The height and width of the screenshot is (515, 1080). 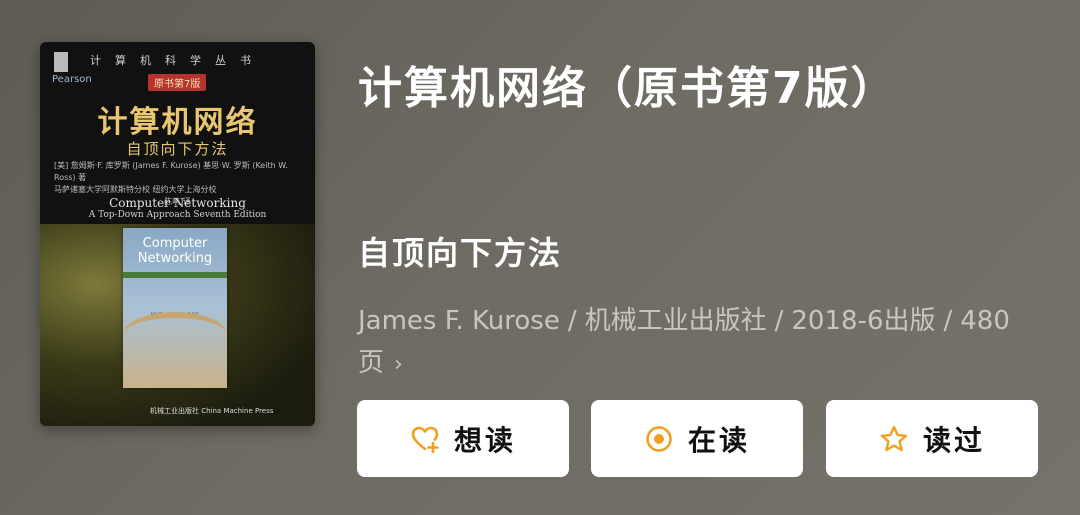 I want to click on cover-en-title: Computer Networking, so click(x=177, y=203).